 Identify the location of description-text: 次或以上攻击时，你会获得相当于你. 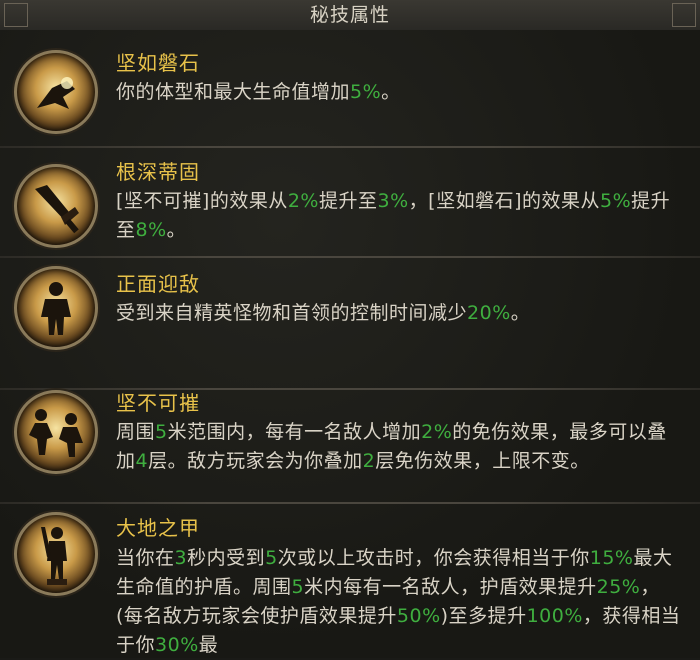
(433, 558).